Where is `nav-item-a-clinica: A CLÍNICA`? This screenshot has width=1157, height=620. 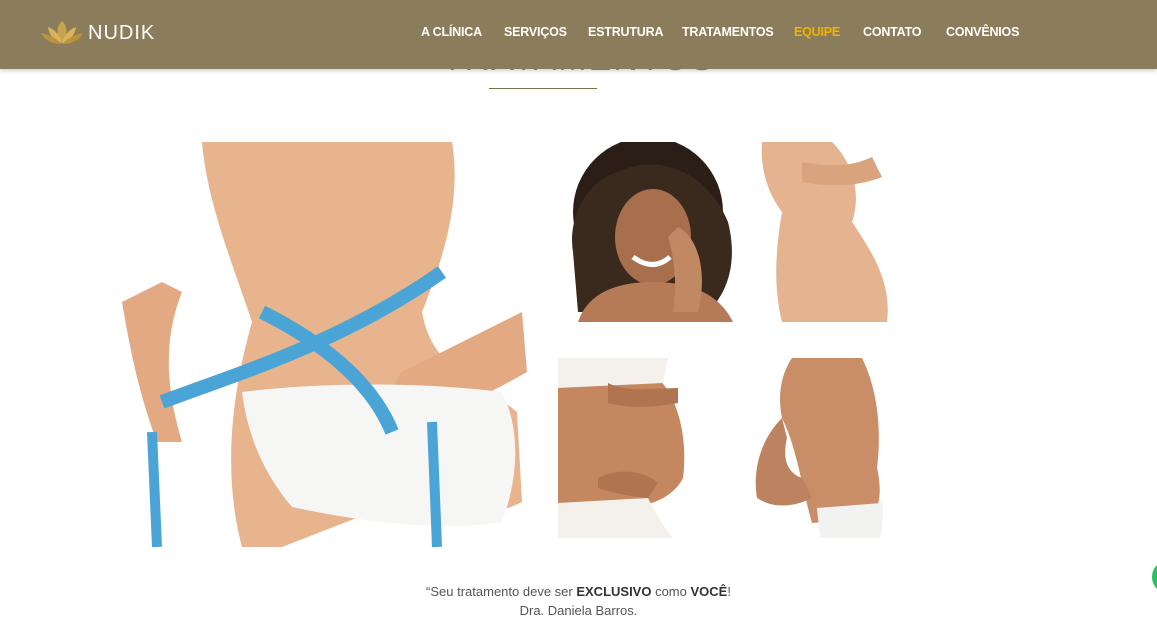 nav-item-a-clinica: A CLÍNICA is located at coordinates (451, 32).